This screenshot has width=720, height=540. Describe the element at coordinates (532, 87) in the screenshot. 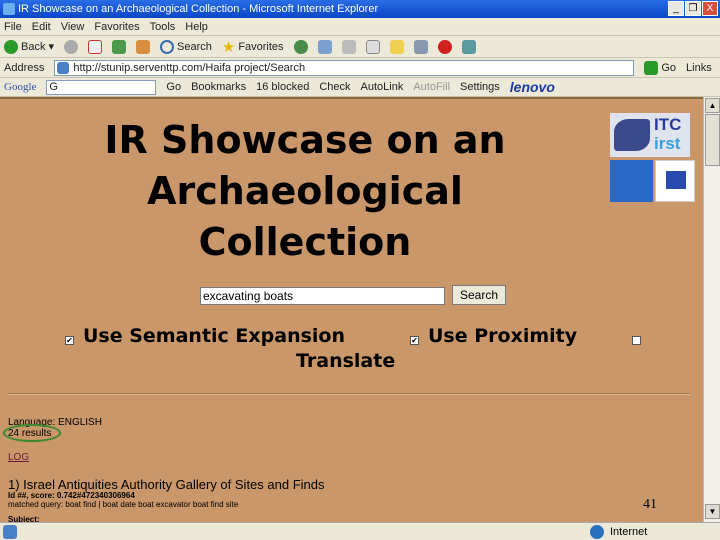

I see `lenovo-logo: lenovo` at that location.